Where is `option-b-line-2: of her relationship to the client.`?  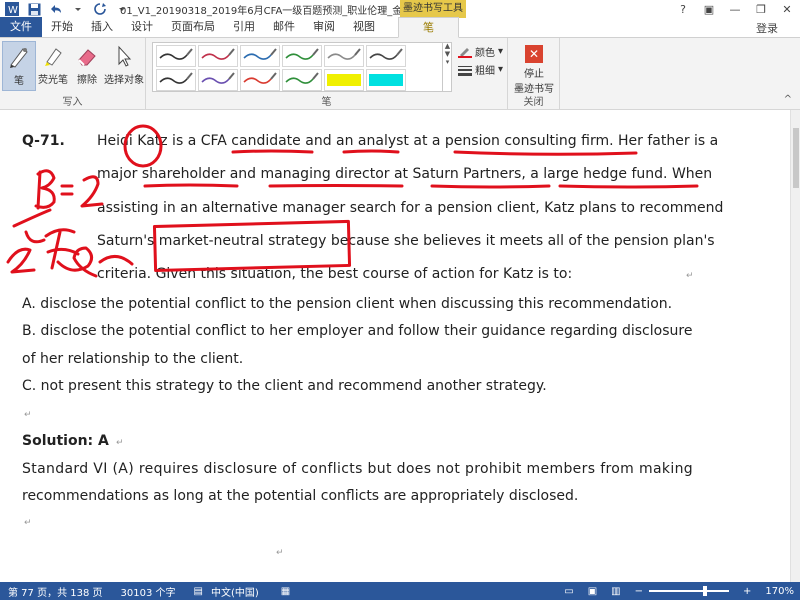
option-b-line-2: of her relationship to the client. is located at coordinates (133, 359).